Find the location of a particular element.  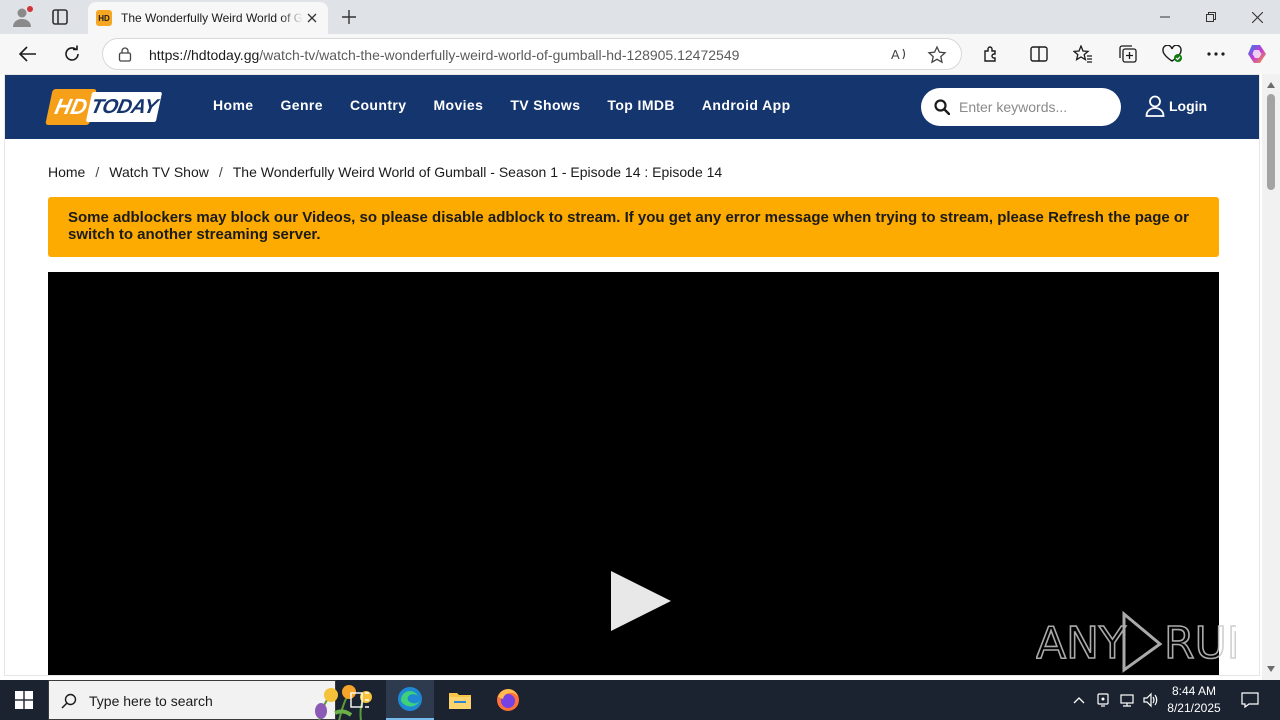

favorites-icon is located at coordinates (1083, 54).